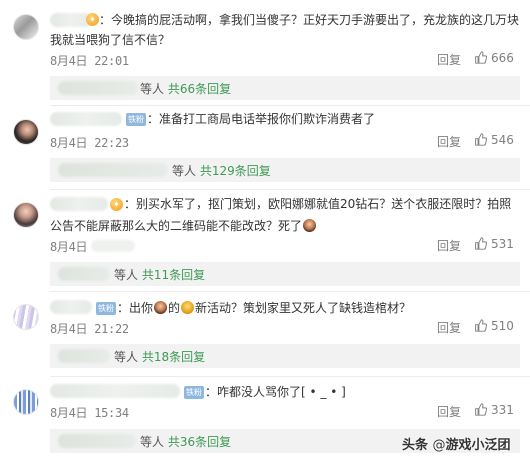 This screenshot has height=463, width=530. I want to click on like-button: 531, so click(494, 244).